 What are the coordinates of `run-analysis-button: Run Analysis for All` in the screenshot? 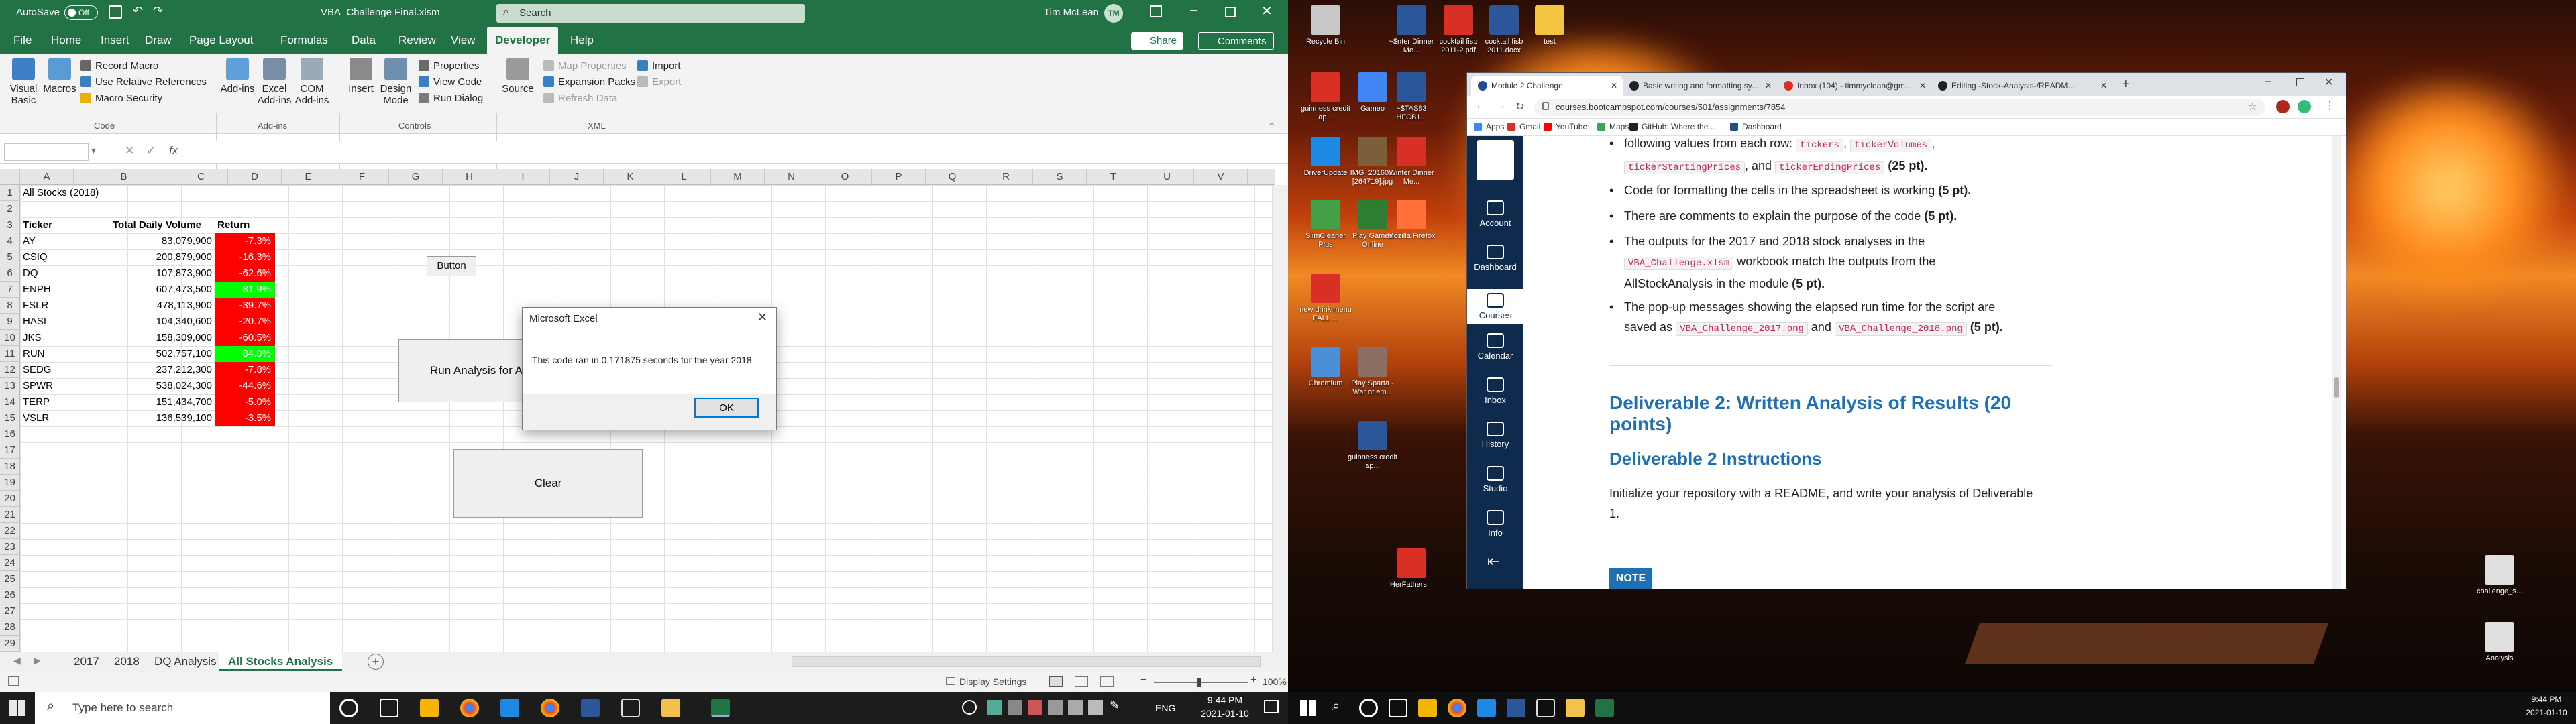 It's located at (465, 370).